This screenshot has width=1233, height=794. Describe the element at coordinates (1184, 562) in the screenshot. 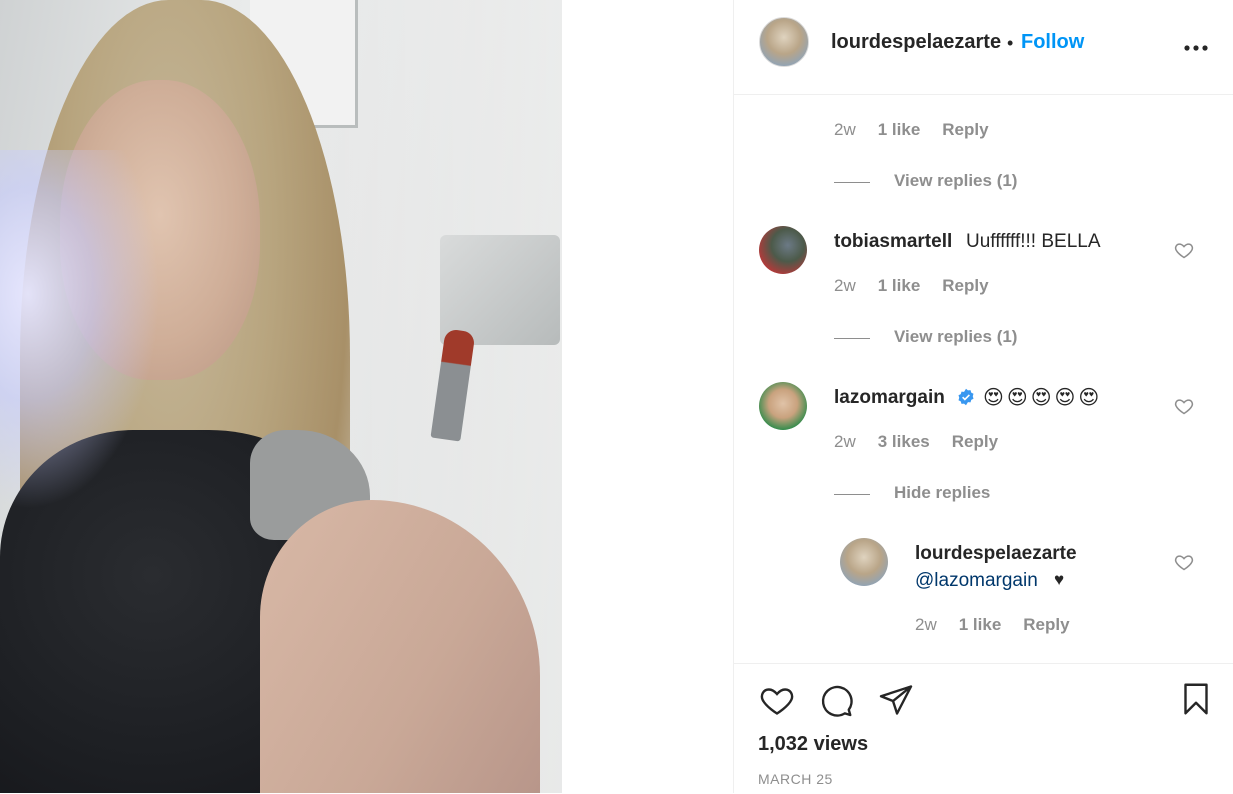

I see `like-reply-heart-icon` at that location.